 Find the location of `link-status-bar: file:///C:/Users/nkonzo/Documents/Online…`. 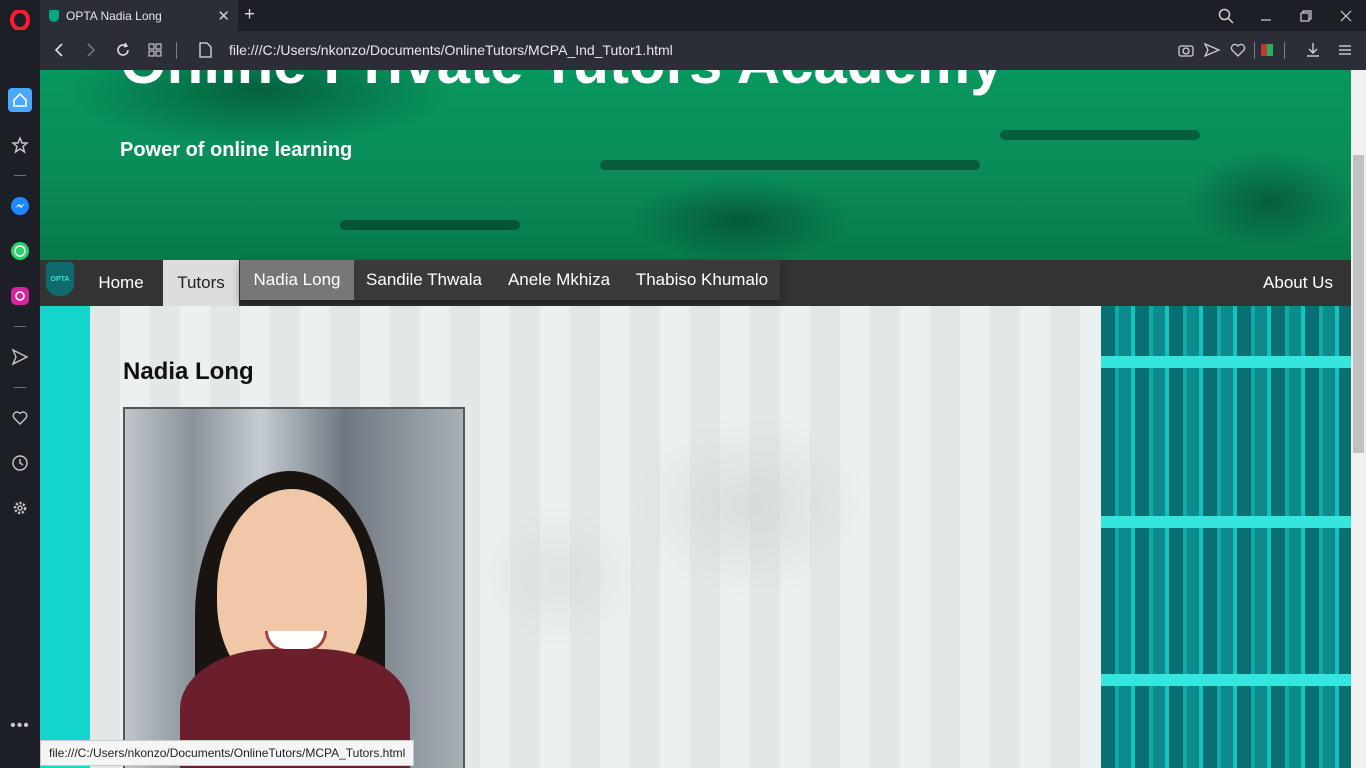

link-status-bar: file:///C:/Users/nkonzo/Documents/Online… is located at coordinates (227, 753).